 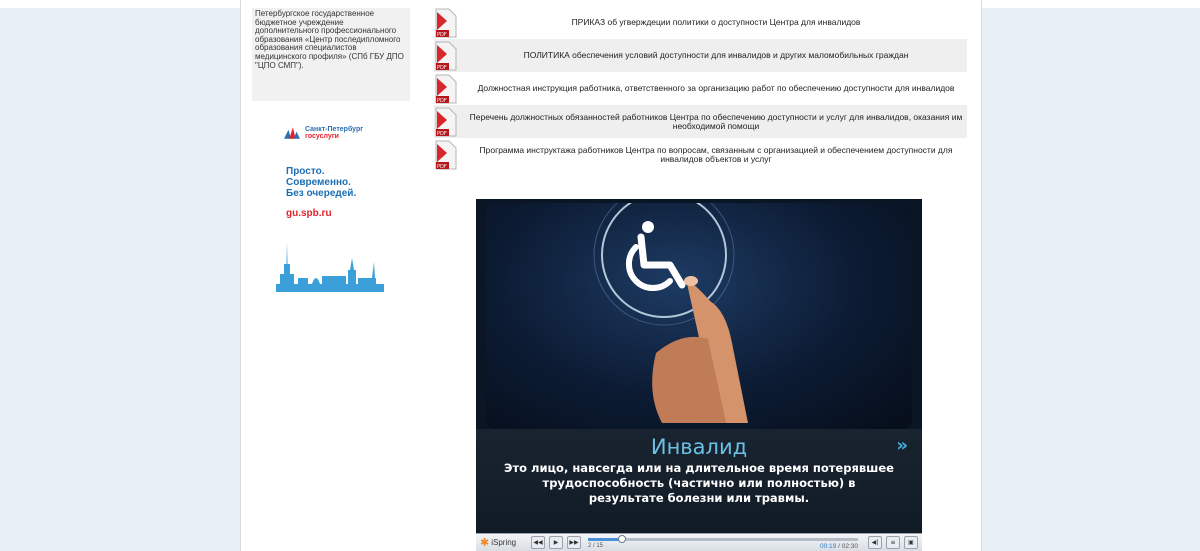 I want to click on banner-slogan: Просто. Современно. Без очередей., so click(x=321, y=182).